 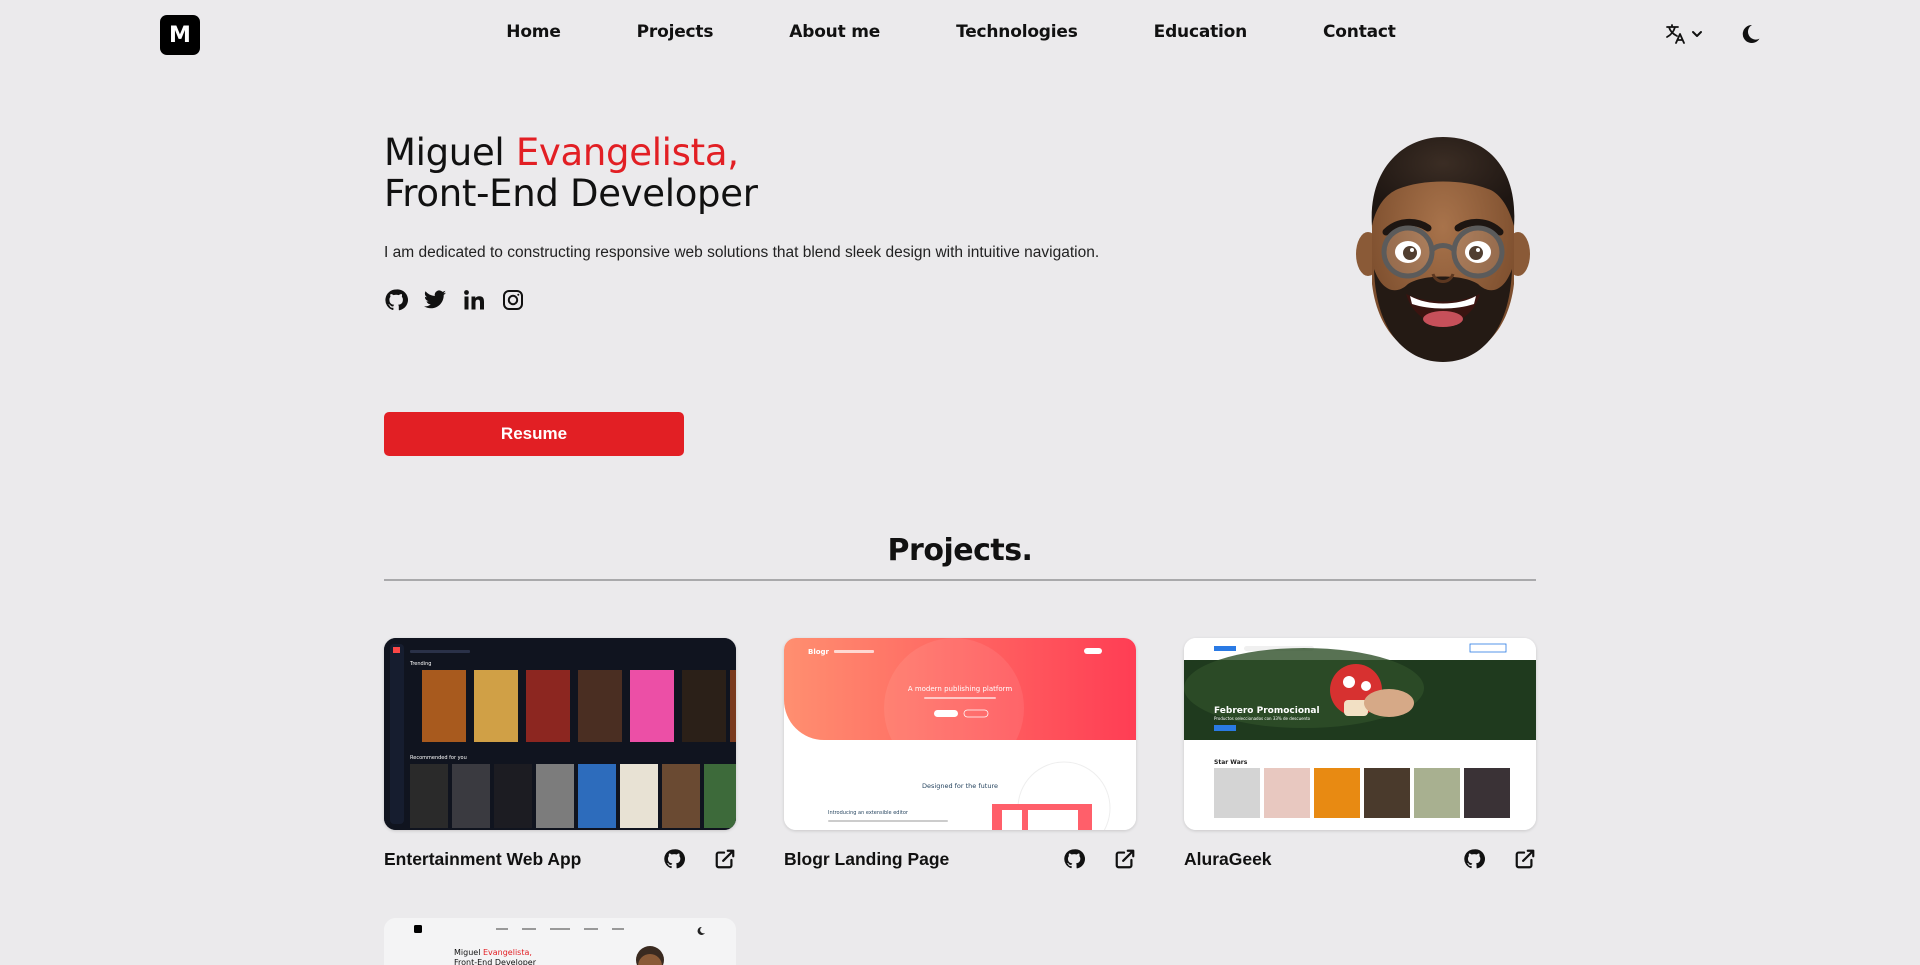 I want to click on twitter-icon, so click(x=435, y=300).